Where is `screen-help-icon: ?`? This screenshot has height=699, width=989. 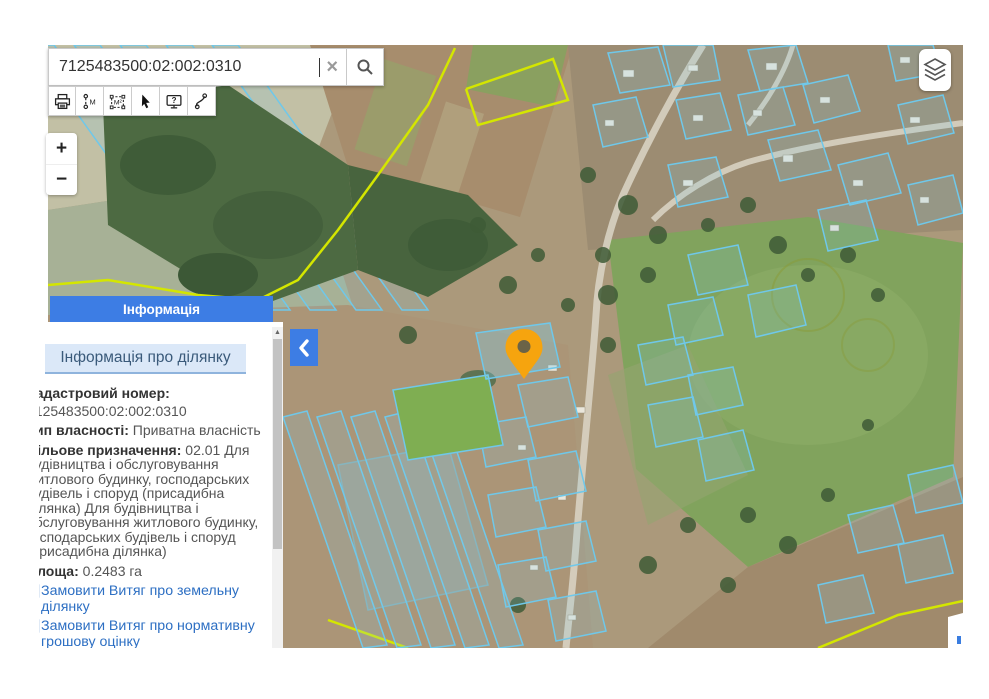
screen-help-icon: ? is located at coordinates (173, 101).